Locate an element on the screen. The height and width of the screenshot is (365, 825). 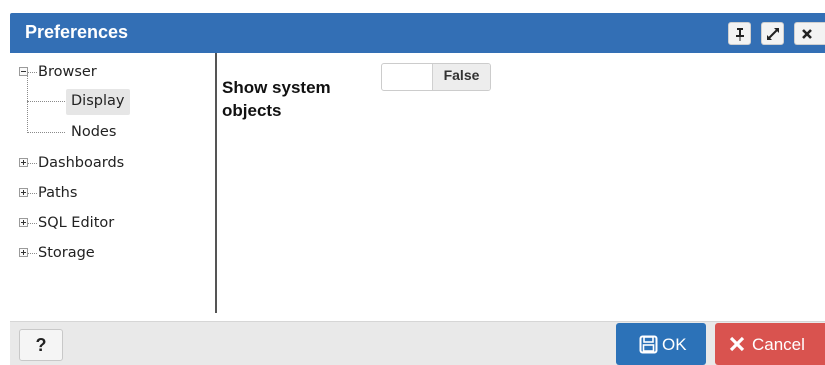
show-system-objects-toggle: False is located at coordinates (436, 77).